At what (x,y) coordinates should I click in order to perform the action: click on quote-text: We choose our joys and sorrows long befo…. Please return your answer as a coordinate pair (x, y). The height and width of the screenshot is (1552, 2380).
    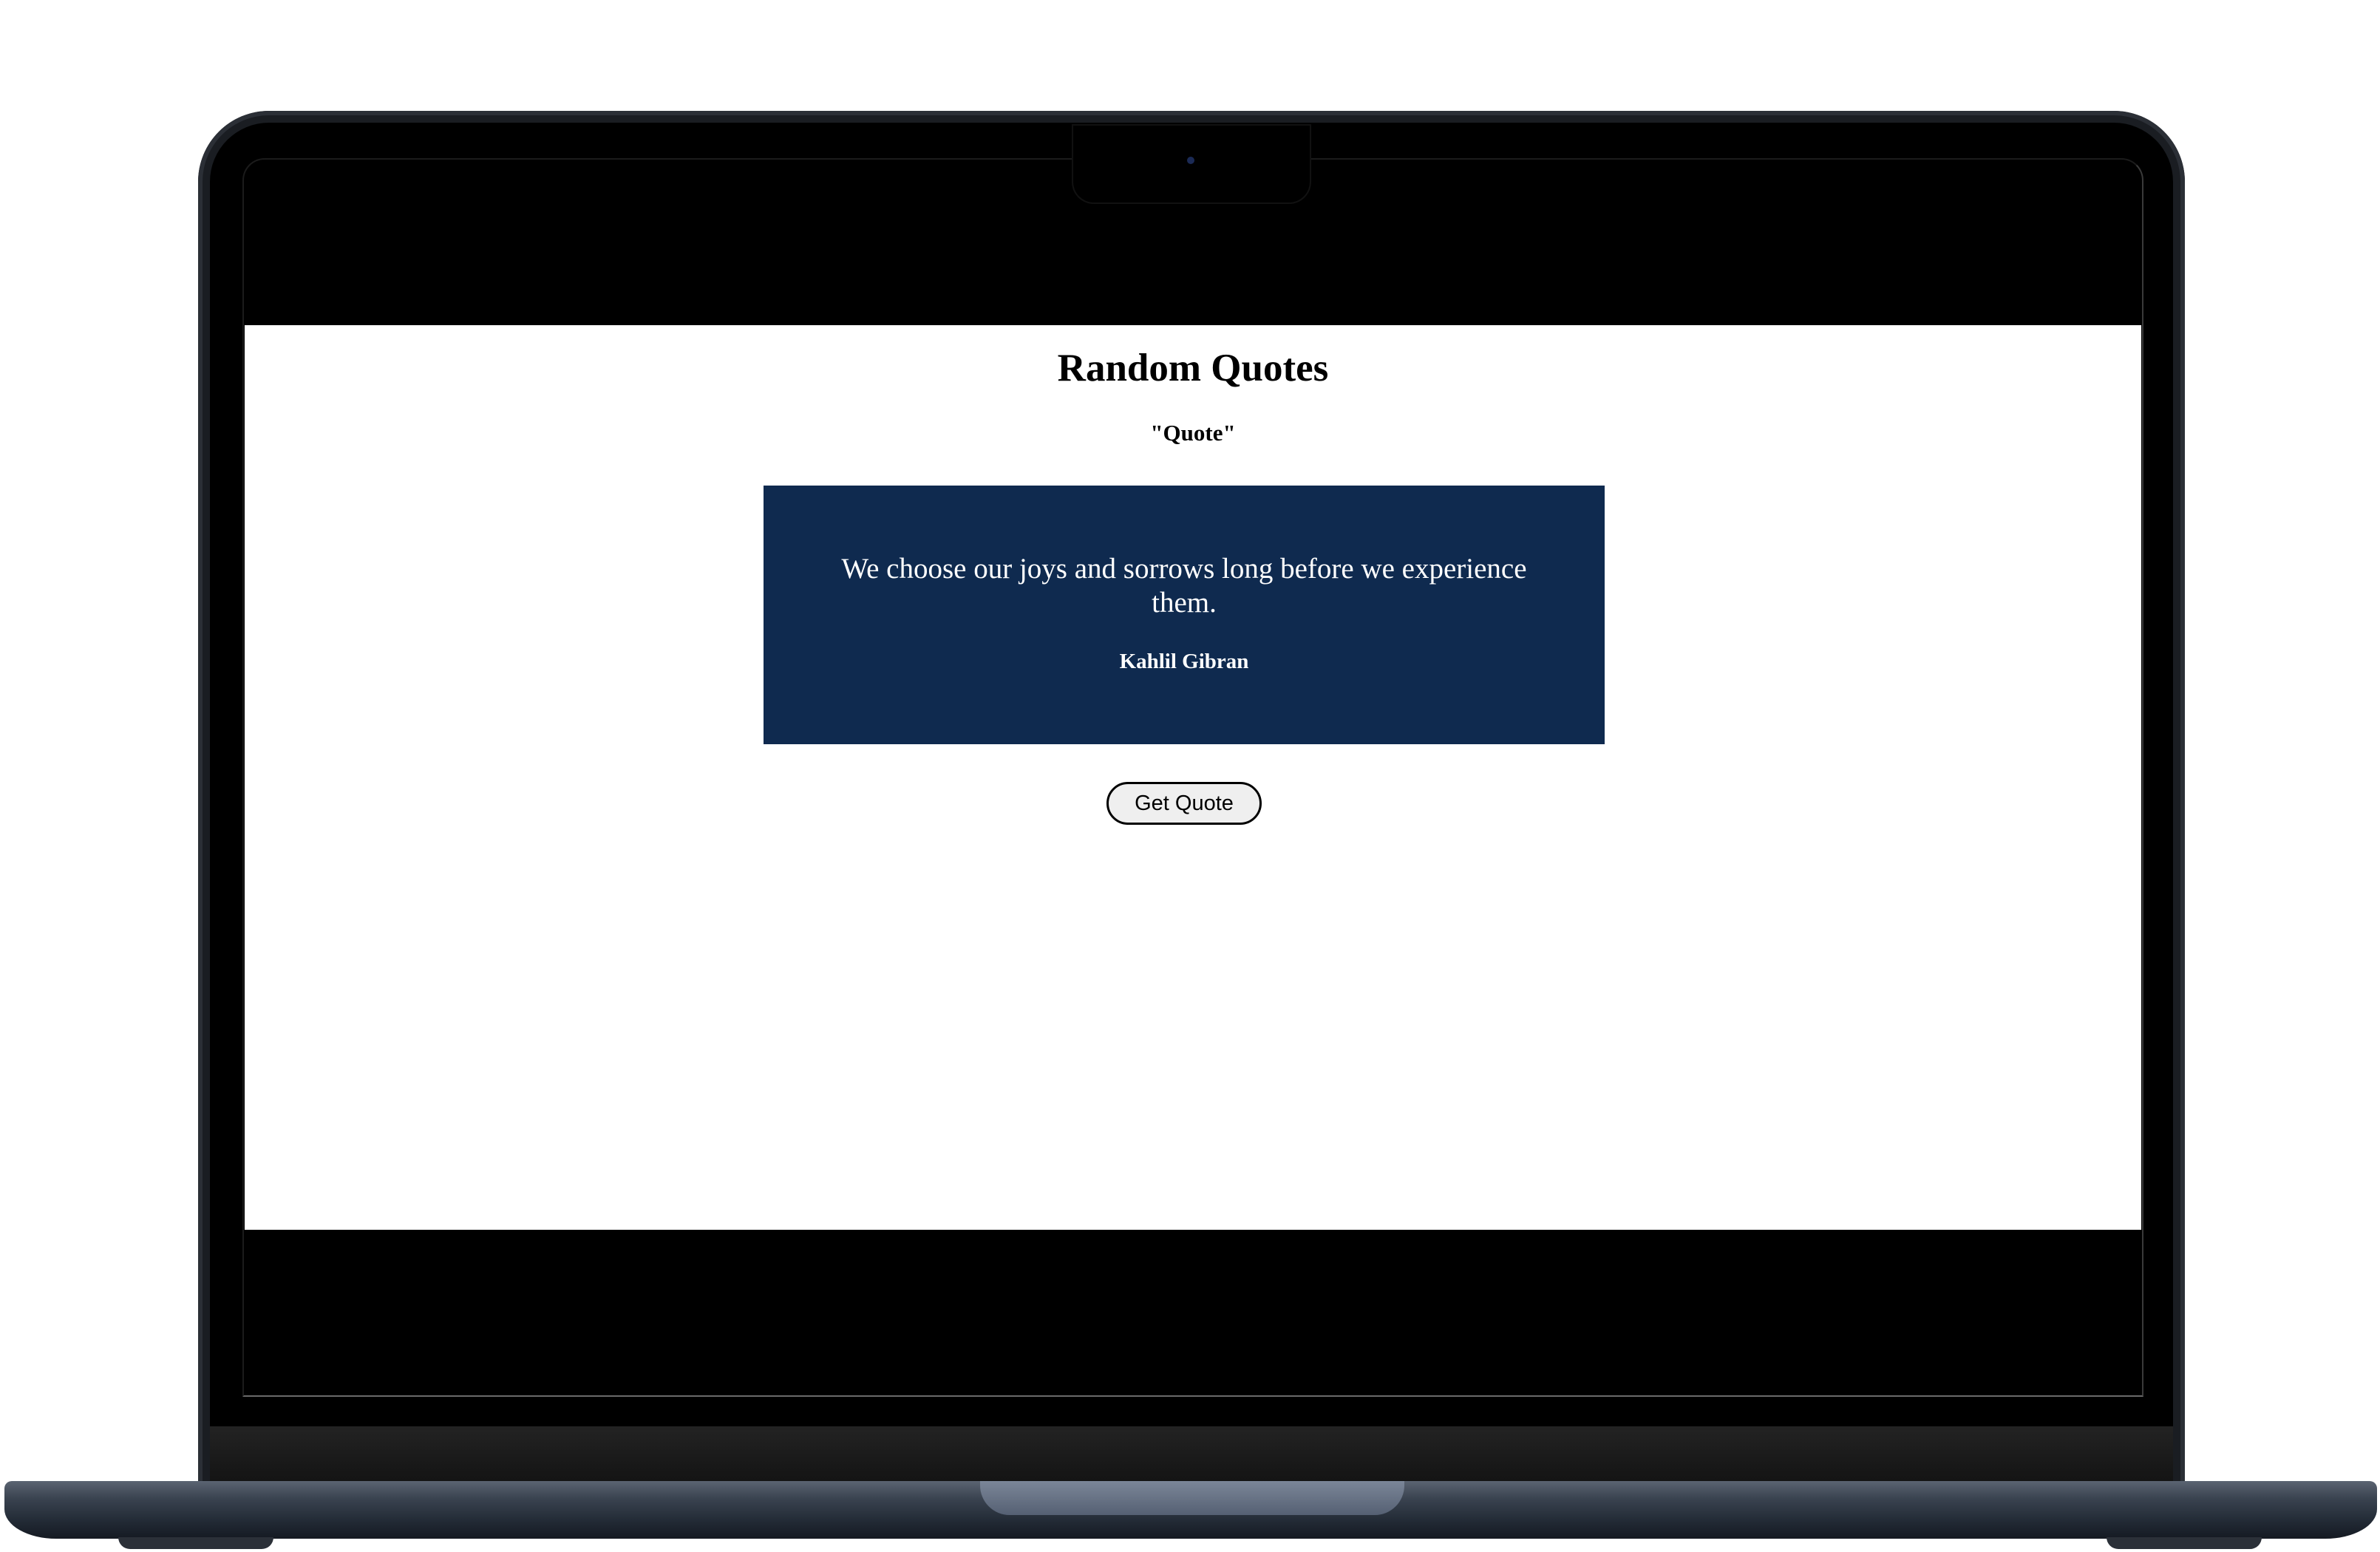
    Looking at the image, I should click on (1184, 586).